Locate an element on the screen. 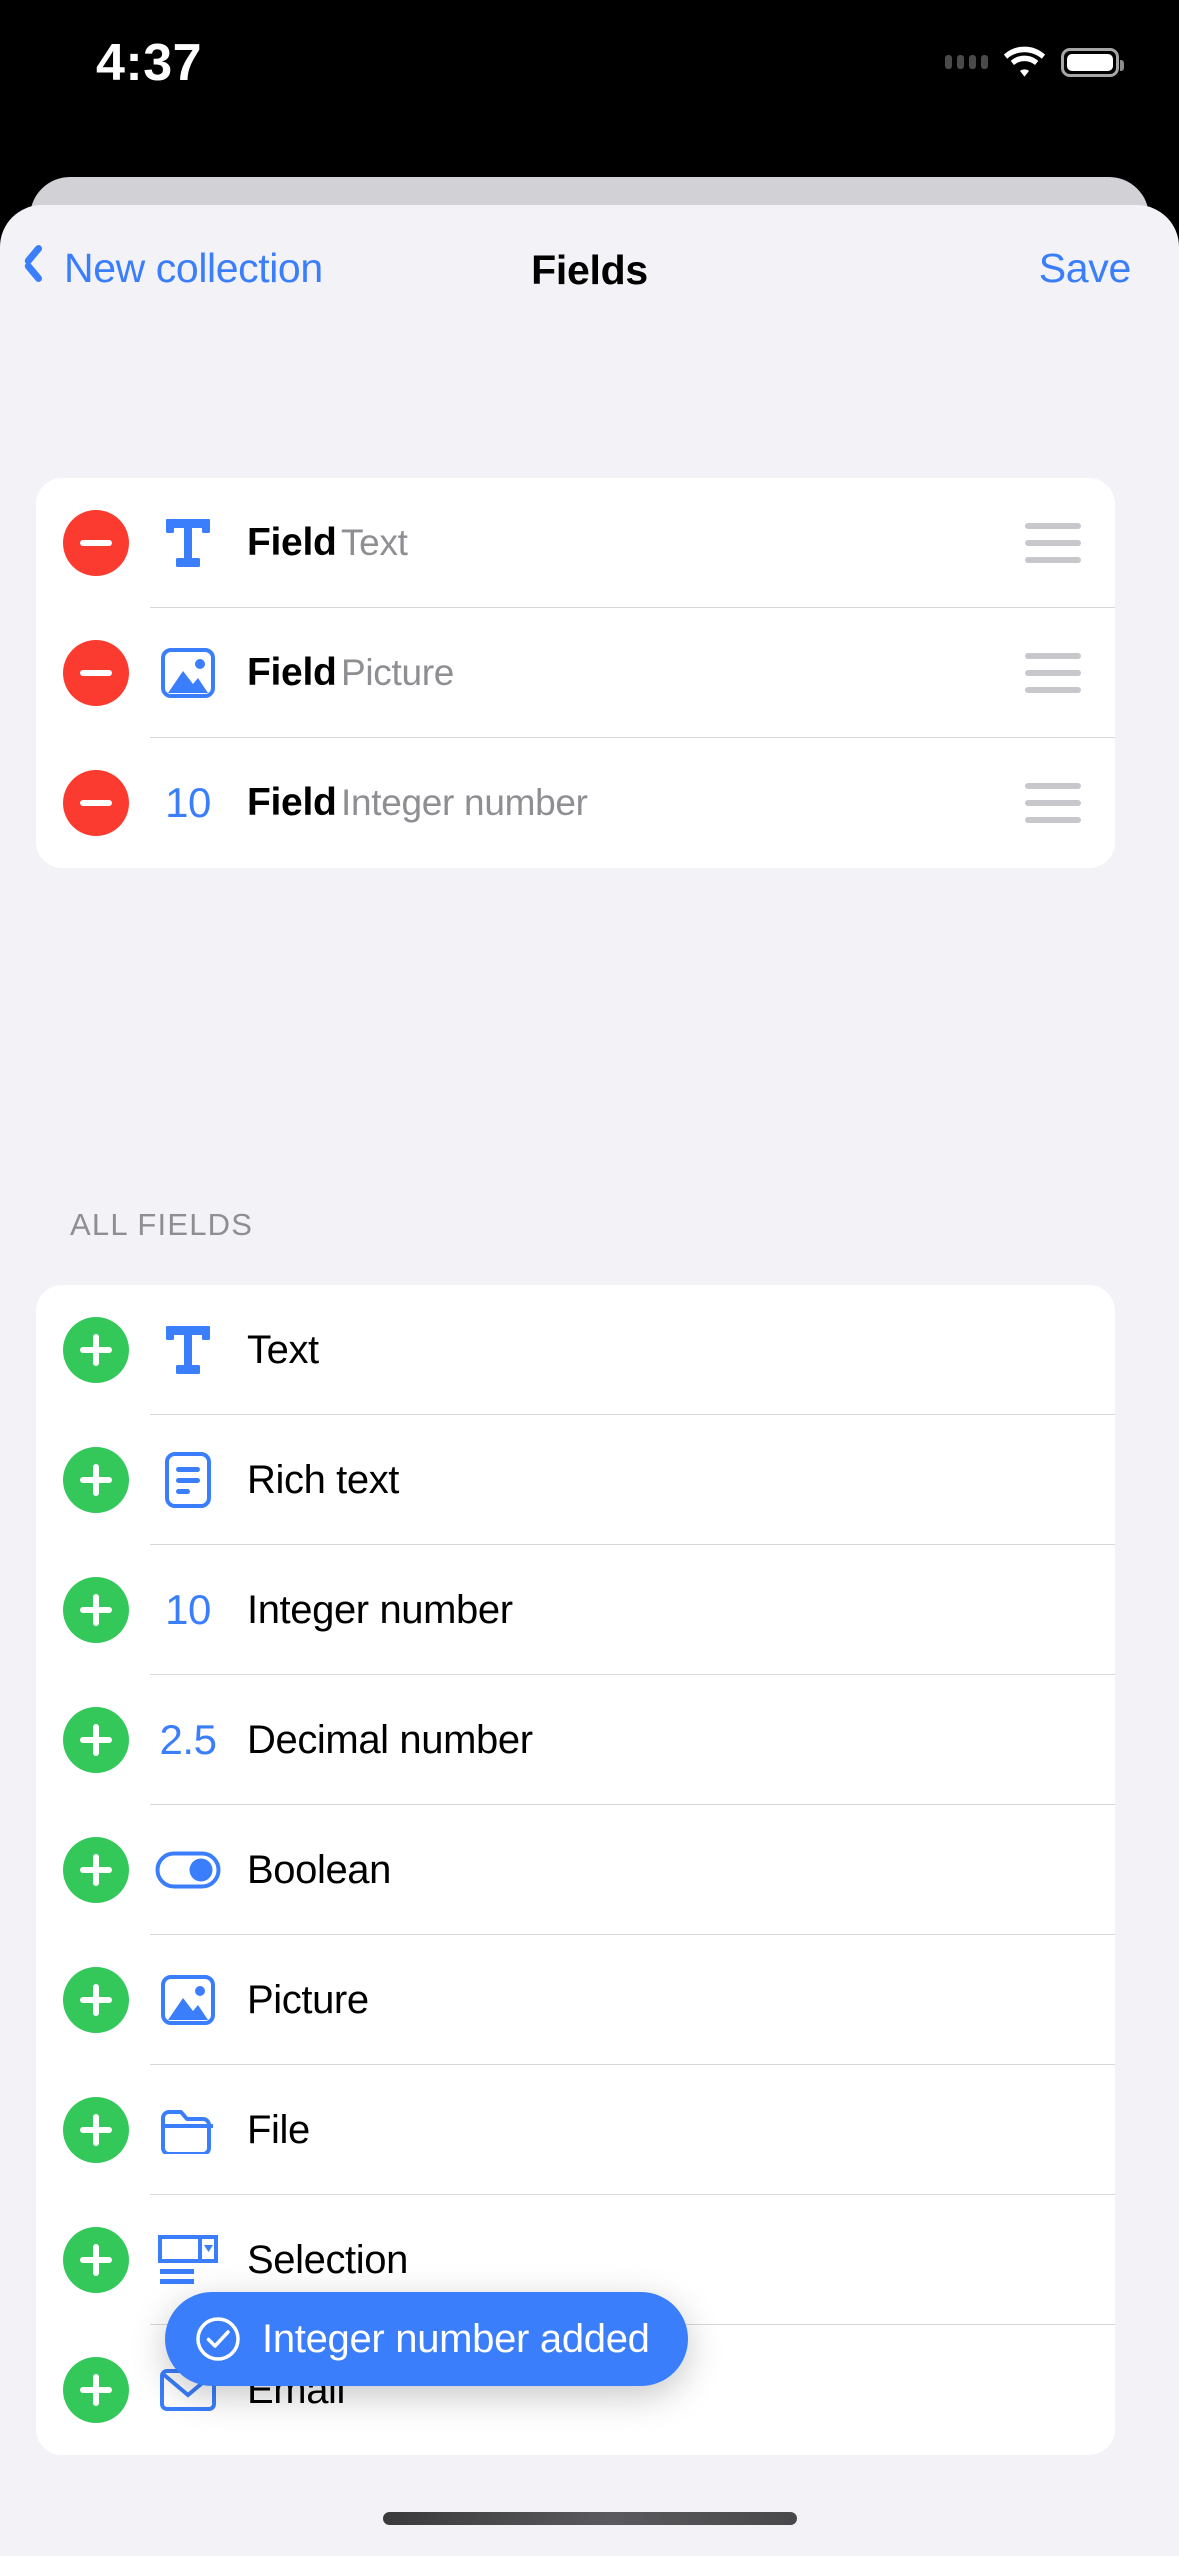  field-subtitle: Text is located at coordinates (374, 542).